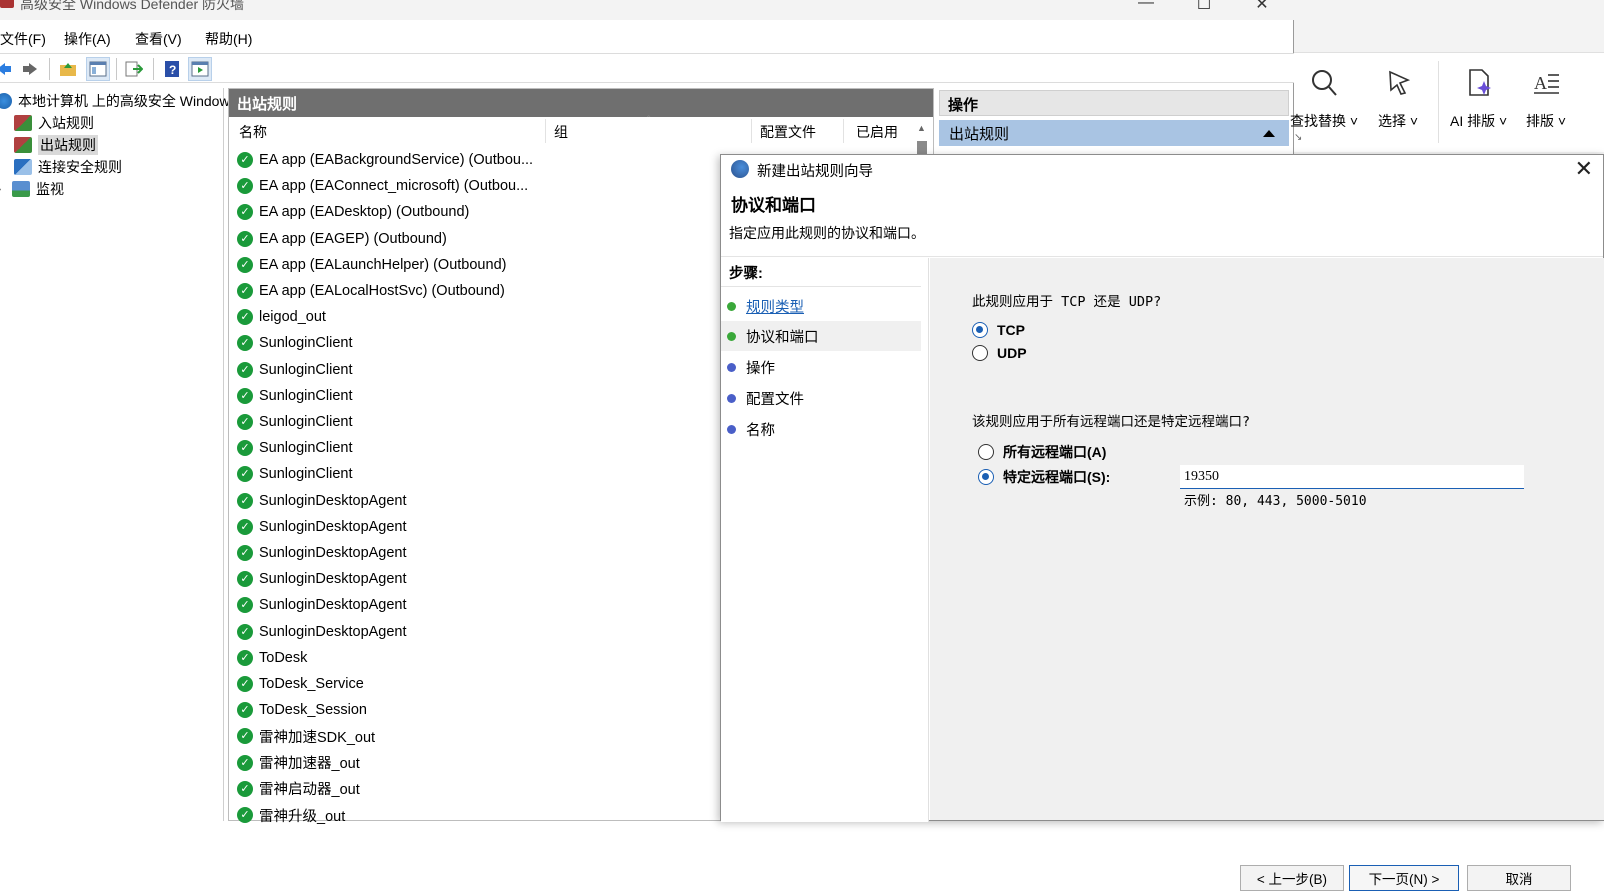 The height and width of the screenshot is (891, 1604). I want to click on all-remote-ports-radio: 所有远程端口(A), so click(1042, 452).